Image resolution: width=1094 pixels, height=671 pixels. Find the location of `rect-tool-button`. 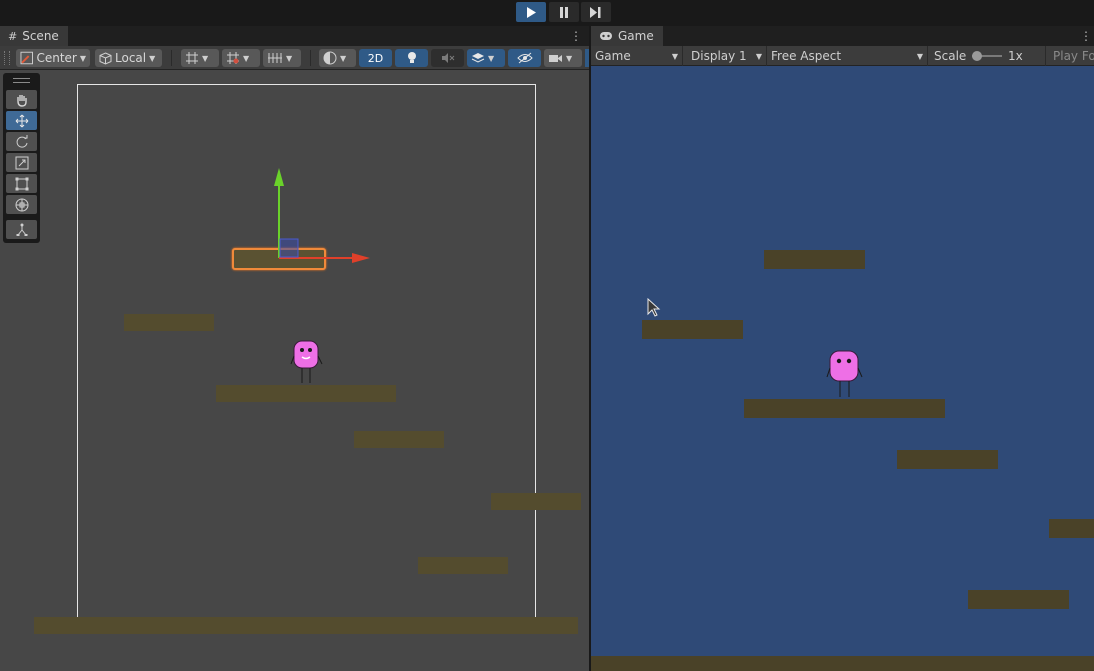

rect-tool-button is located at coordinates (21, 183).